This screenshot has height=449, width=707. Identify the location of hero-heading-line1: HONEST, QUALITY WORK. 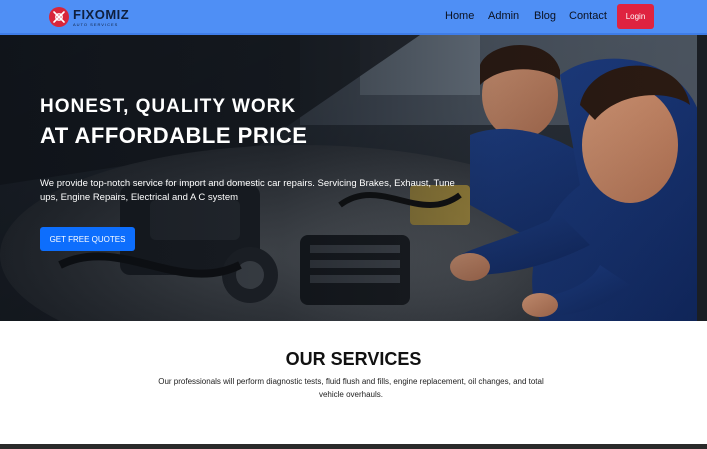
(168, 106).